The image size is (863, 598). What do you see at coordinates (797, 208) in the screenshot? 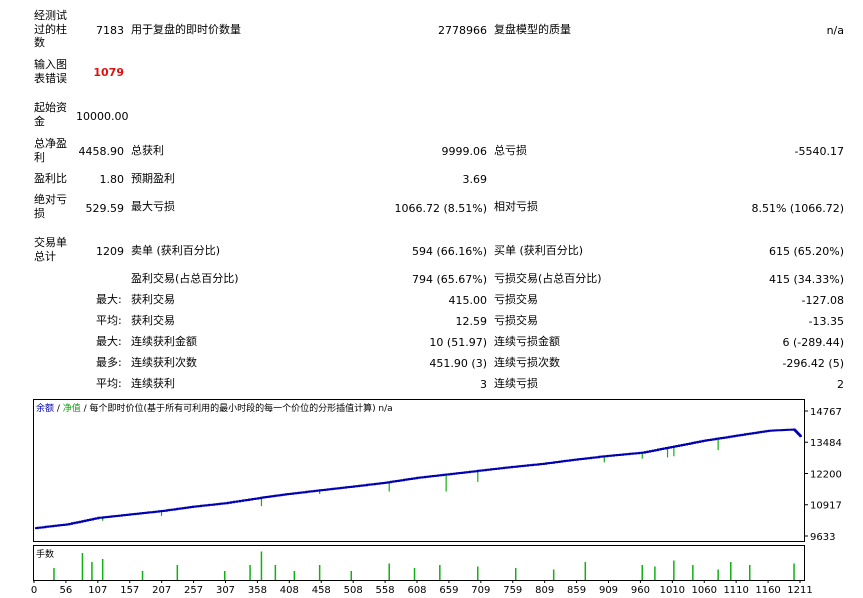
I see `rel-drawdown-value: 8.51% (1066.72)` at bounding box center [797, 208].